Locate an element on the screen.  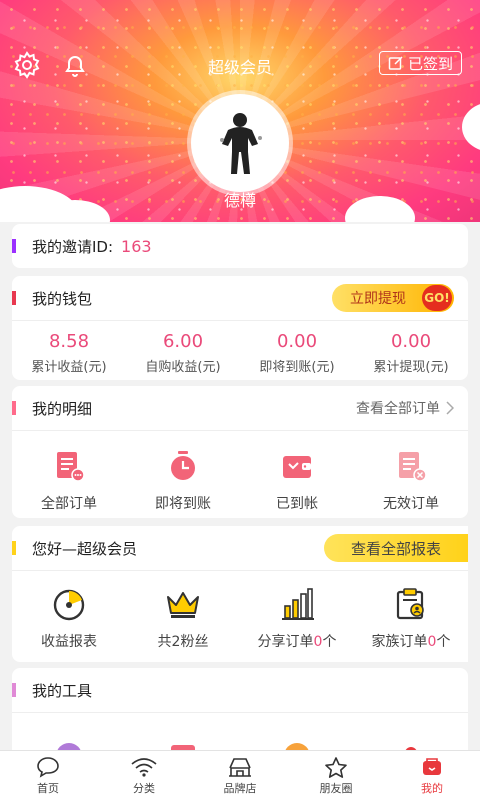
username: 德樽 is located at coordinates (239, 200).